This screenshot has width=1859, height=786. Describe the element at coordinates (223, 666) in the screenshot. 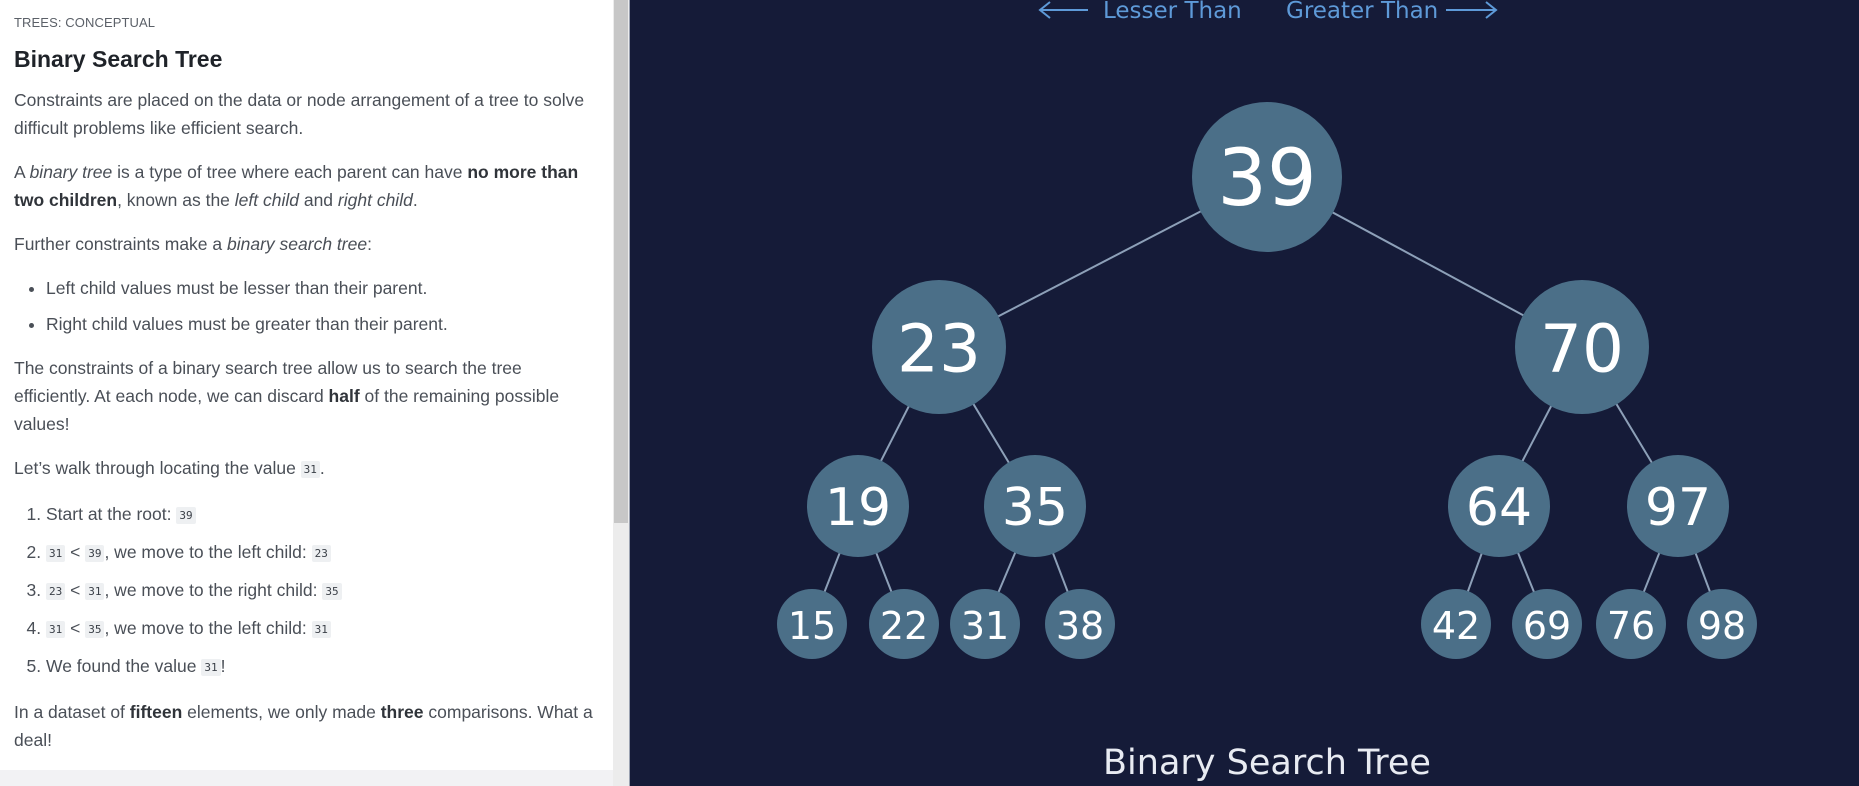

I see `text-run: !` at that location.